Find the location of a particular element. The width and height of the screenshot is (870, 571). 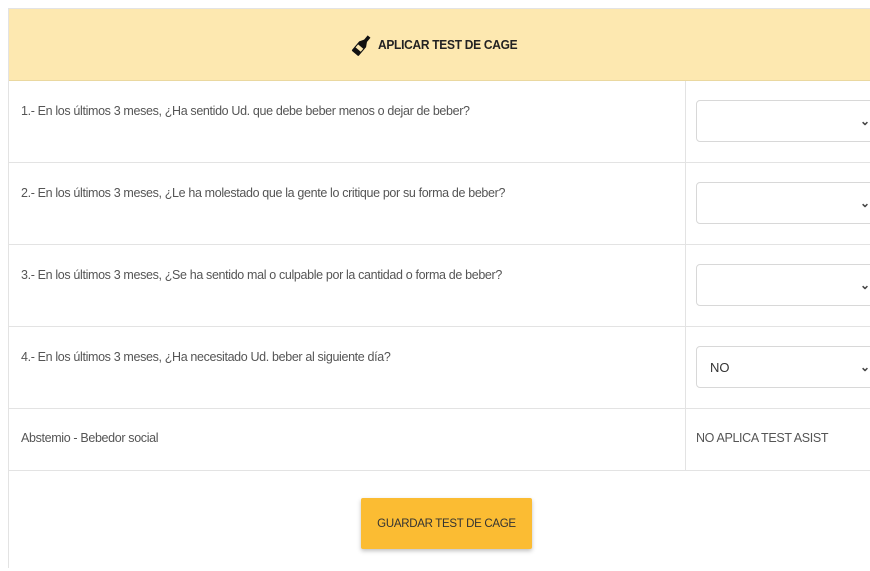

answer-cell: NO ⌄ is located at coordinates (778, 367).